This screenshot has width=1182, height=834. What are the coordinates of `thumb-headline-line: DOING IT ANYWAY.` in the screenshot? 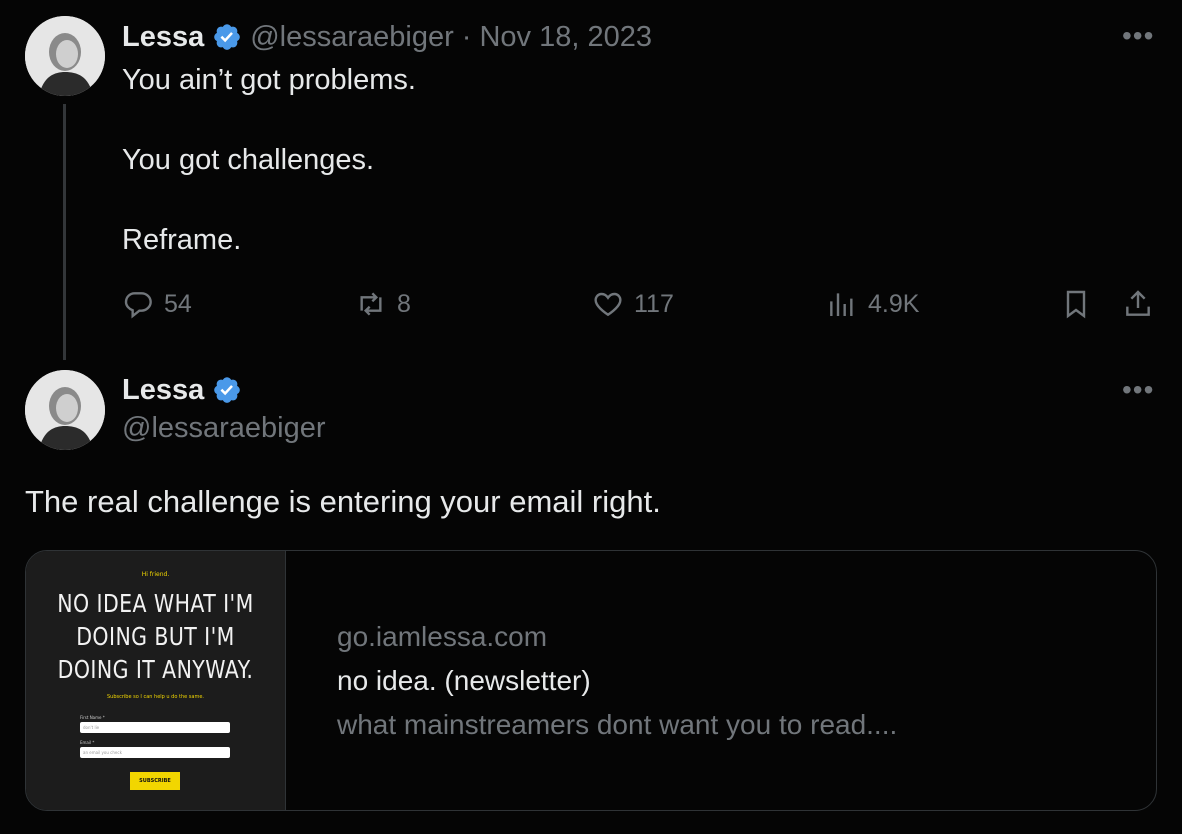 It's located at (155, 669).